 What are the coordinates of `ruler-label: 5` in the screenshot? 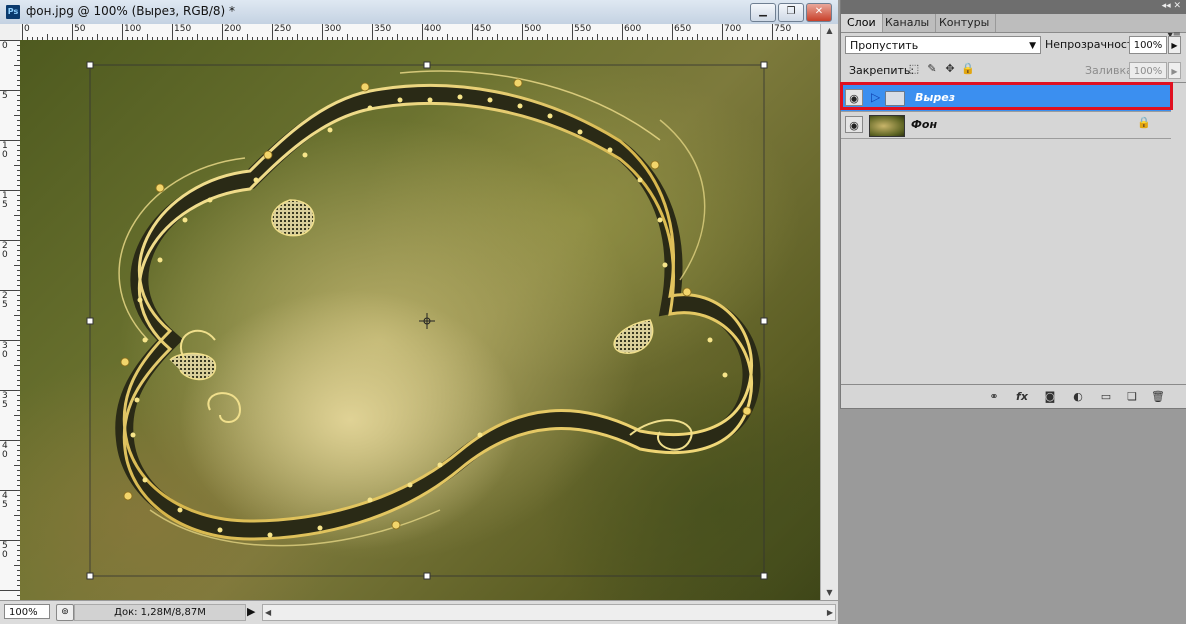 It's located at (5, 96).